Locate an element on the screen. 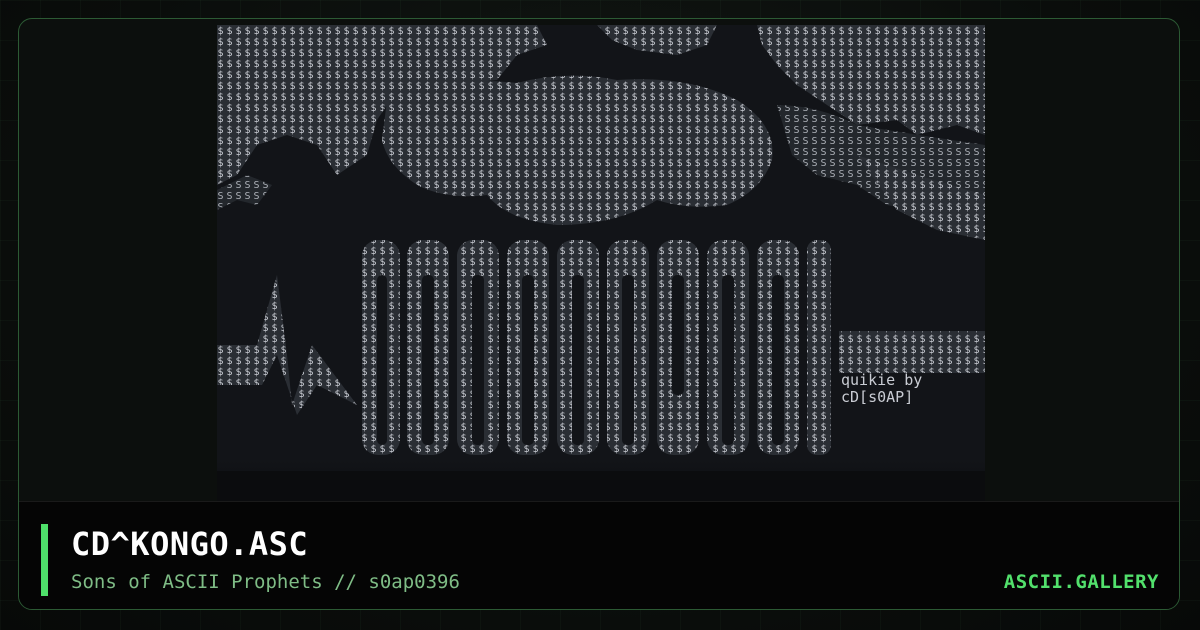 This screenshot has height=630, width=1200. accent-bar is located at coordinates (44, 560).